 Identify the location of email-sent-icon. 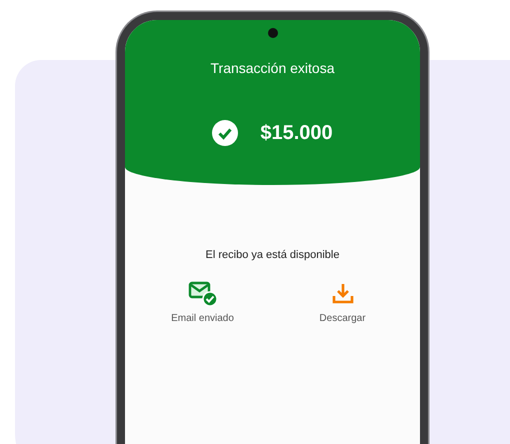
(203, 294).